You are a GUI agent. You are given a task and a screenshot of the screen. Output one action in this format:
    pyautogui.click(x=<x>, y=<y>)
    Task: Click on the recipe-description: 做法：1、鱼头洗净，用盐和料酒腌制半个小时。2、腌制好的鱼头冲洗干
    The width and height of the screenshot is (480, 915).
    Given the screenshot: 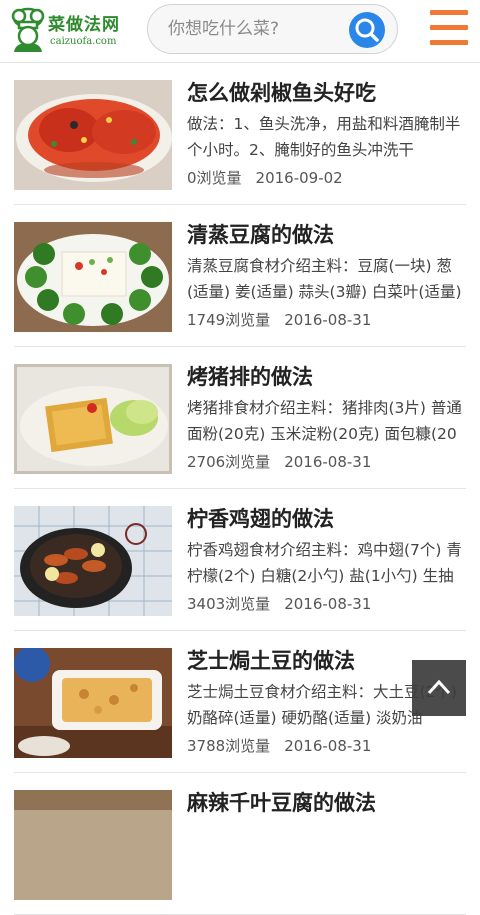 What is the action you would take?
    pyautogui.click(x=324, y=137)
    